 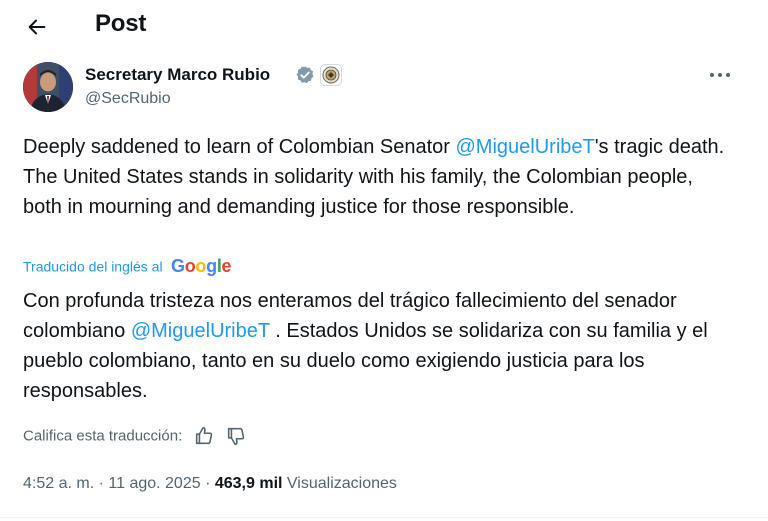 What do you see at coordinates (58, 483) in the screenshot?
I see `post-time: 4:52 a. m.` at bounding box center [58, 483].